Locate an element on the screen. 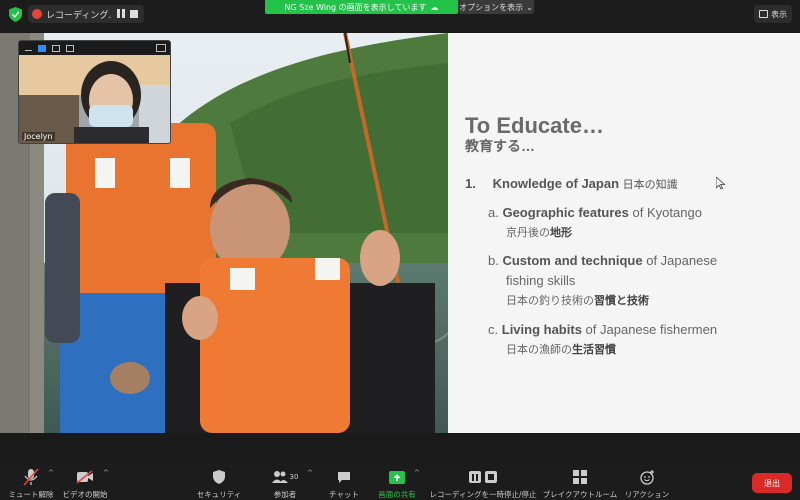 This screenshot has width=800, height=500. item-bold-text: Knowledge of Japan is located at coordinates (556, 183).